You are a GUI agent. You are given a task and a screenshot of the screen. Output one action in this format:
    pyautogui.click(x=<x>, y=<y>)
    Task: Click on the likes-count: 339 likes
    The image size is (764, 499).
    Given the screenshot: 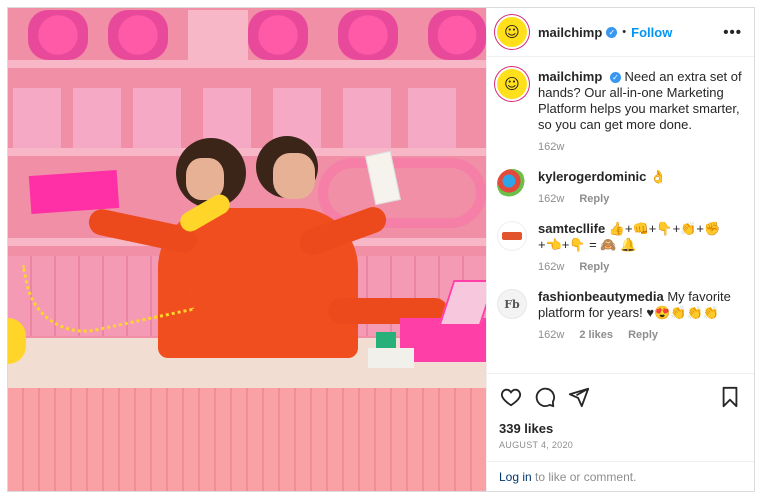 What is the action you would take?
    pyautogui.click(x=620, y=428)
    